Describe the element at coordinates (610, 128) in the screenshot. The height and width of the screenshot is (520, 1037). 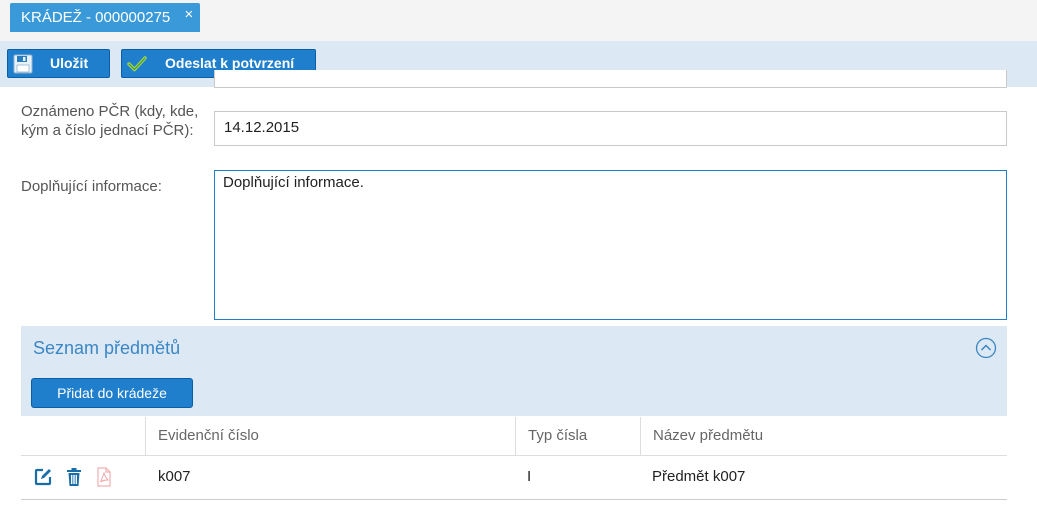
I see `reported-police-field: 14.12.2015` at that location.